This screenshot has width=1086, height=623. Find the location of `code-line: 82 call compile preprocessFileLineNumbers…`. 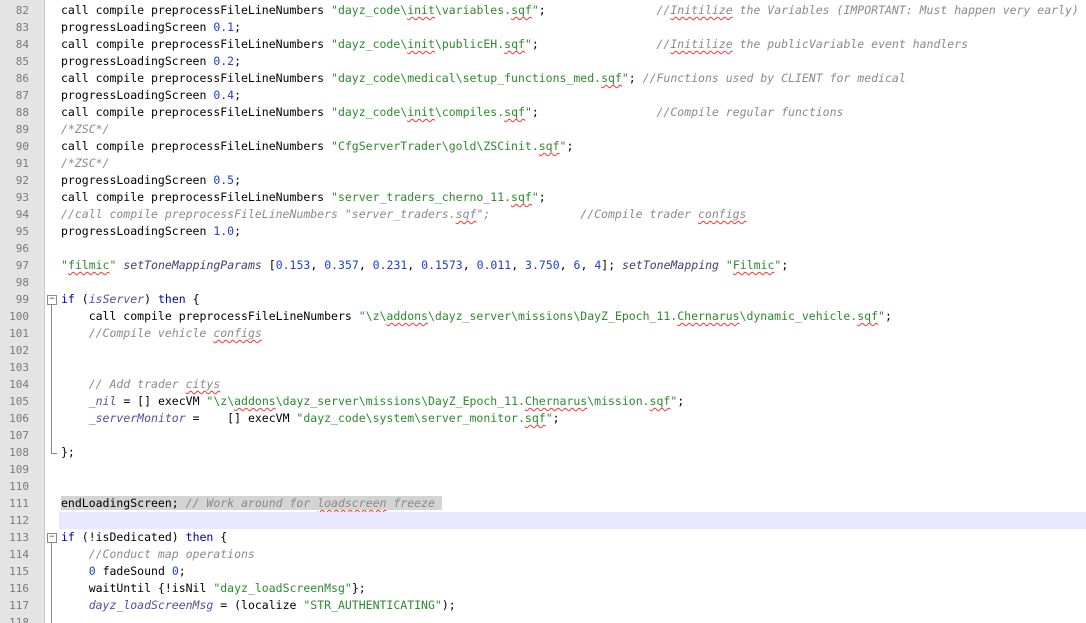

code-line: 82 call compile preprocessFileLineNumbers… is located at coordinates (543, 10).